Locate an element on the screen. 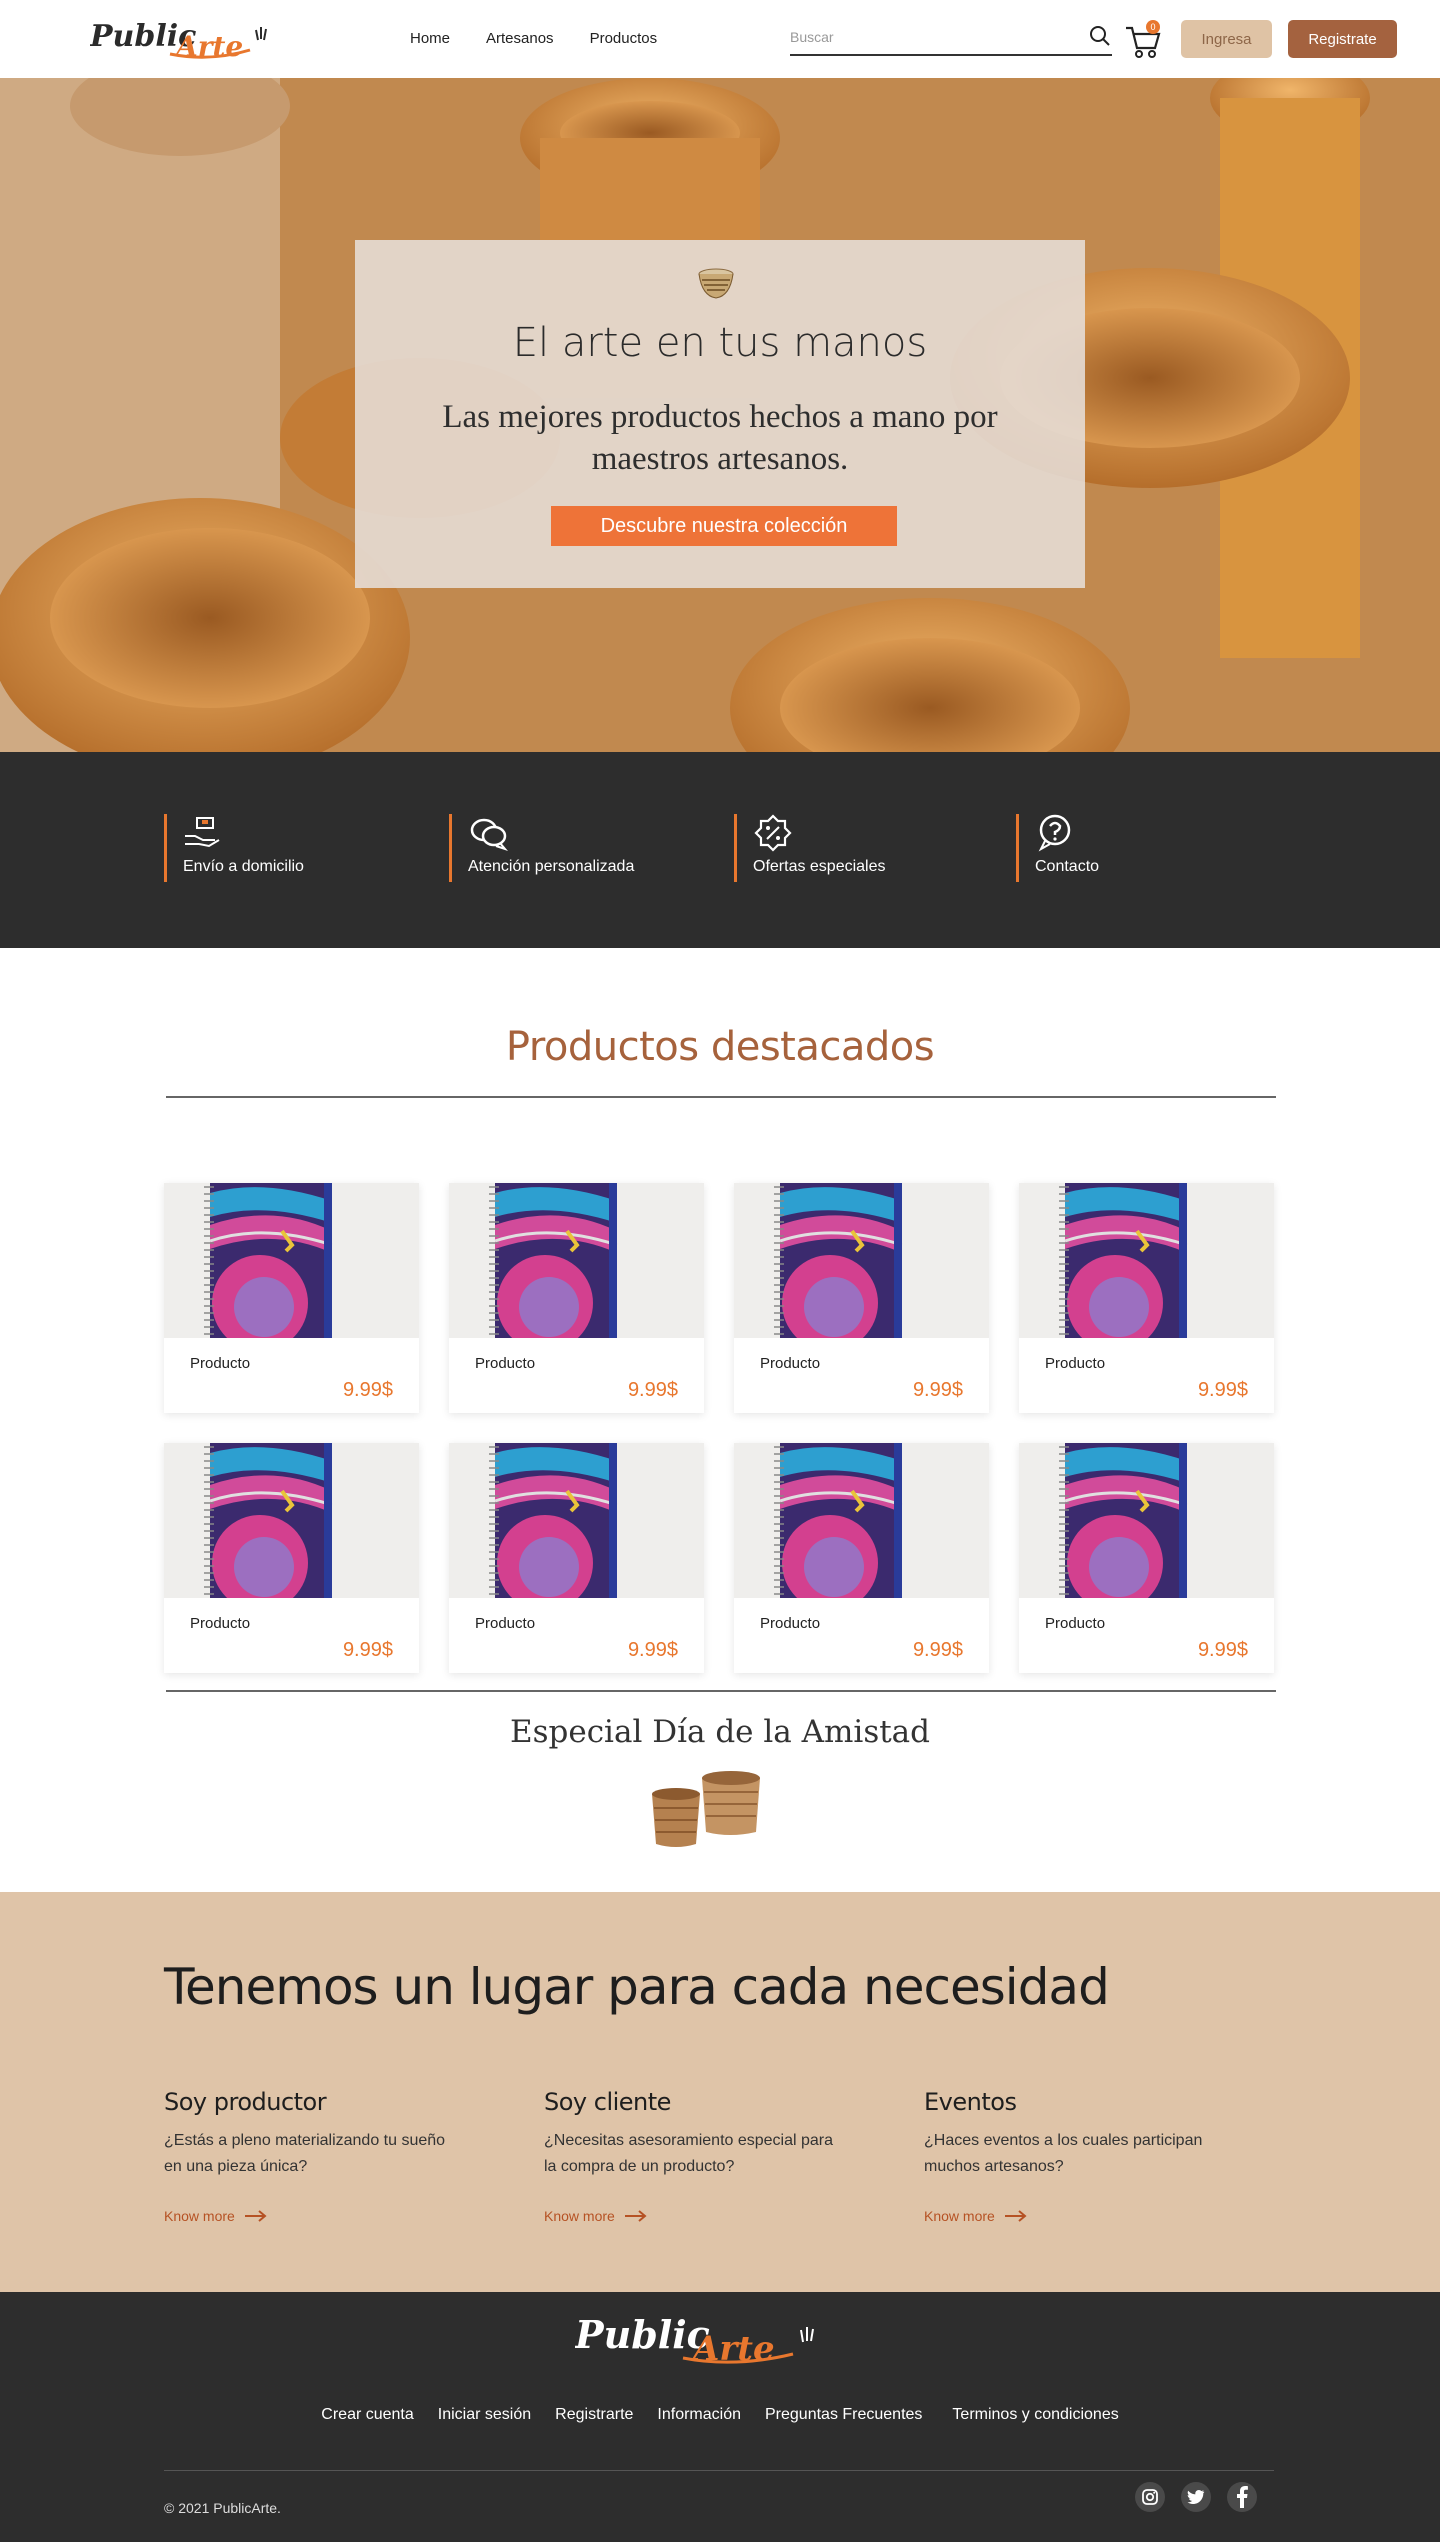 The image size is (1440, 2542). feature-support-label: Atención personalizada is located at coordinates (551, 866).